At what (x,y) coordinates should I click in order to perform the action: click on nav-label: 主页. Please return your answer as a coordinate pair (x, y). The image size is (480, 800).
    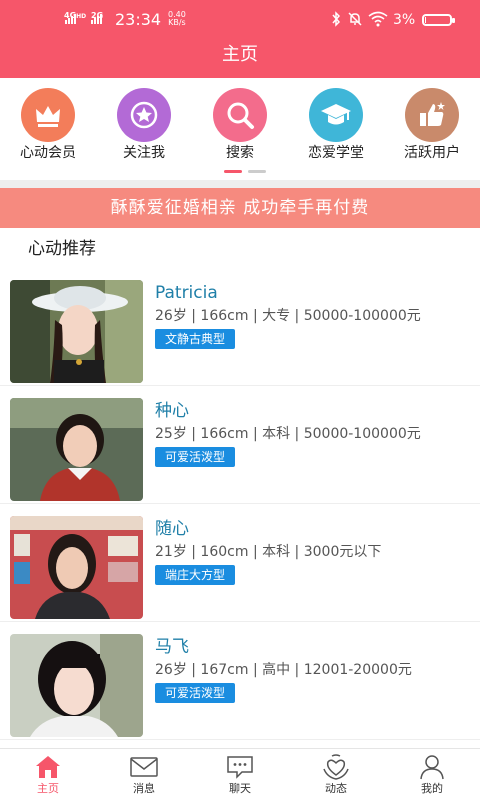
    Looking at the image, I should click on (48, 788).